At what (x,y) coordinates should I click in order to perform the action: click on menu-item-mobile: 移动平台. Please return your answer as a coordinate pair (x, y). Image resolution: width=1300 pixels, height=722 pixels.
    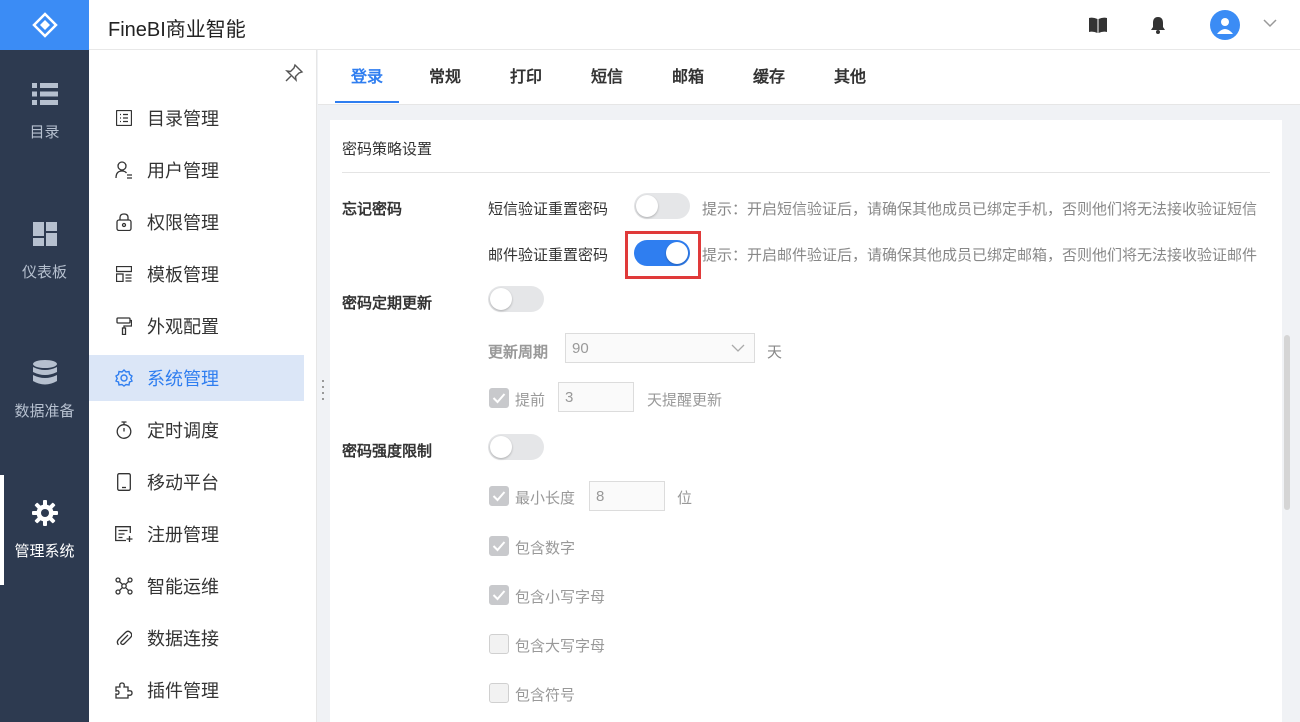
    Looking at the image, I should click on (196, 482).